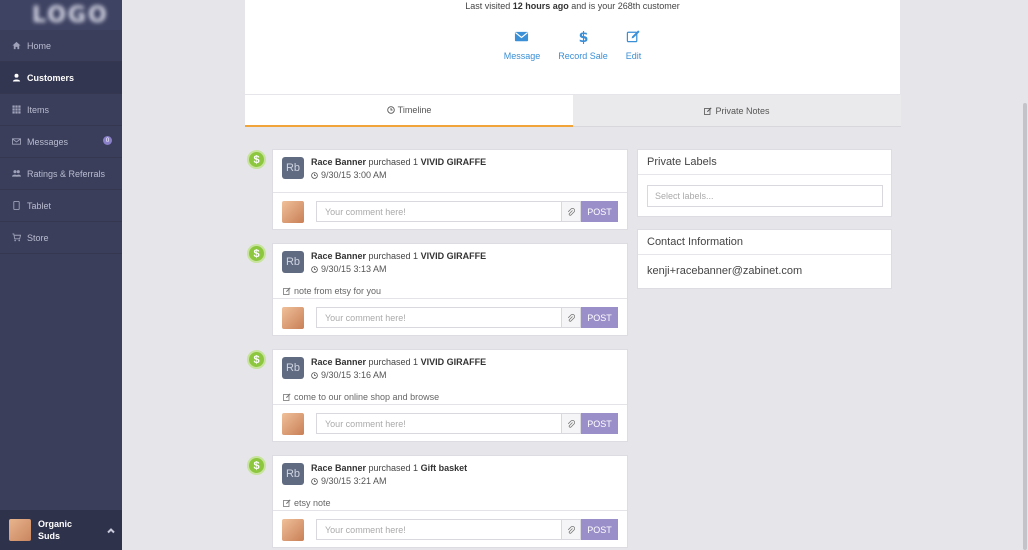 The height and width of the screenshot is (550, 1028). I want to click on sidebar-item-label: Tablet, so click(39, 205).